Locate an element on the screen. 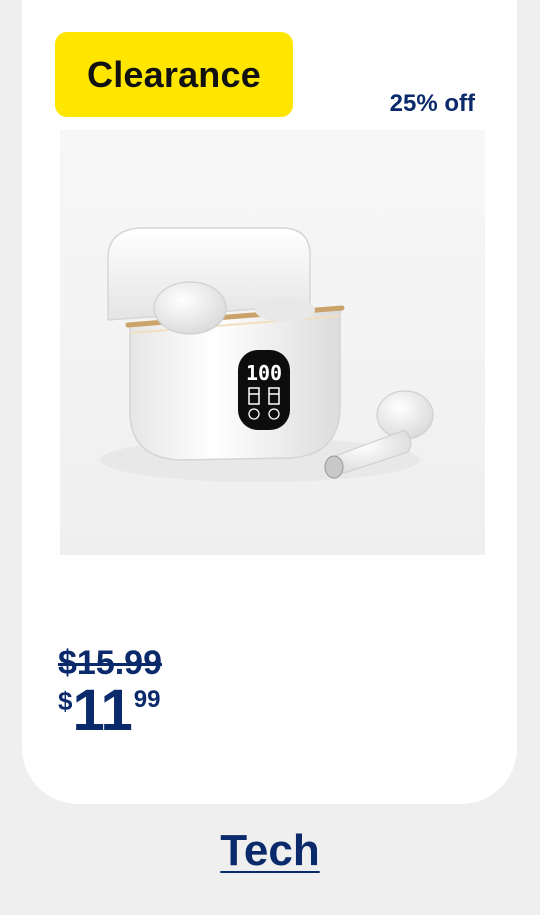  sale-price-currency: $ is located at coordinates (65, 701).